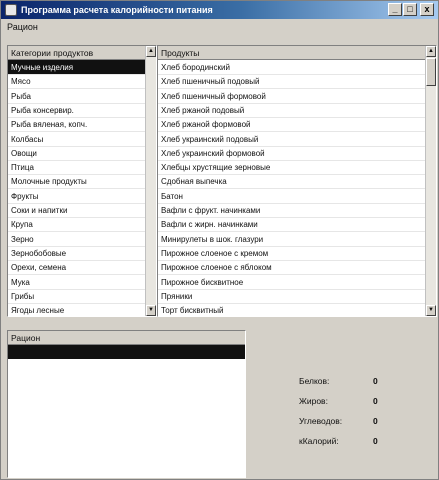 This screenshot has width=439, height=480. I want to click on window-title: Программа расчета калорийности питания, so click(117, 10).